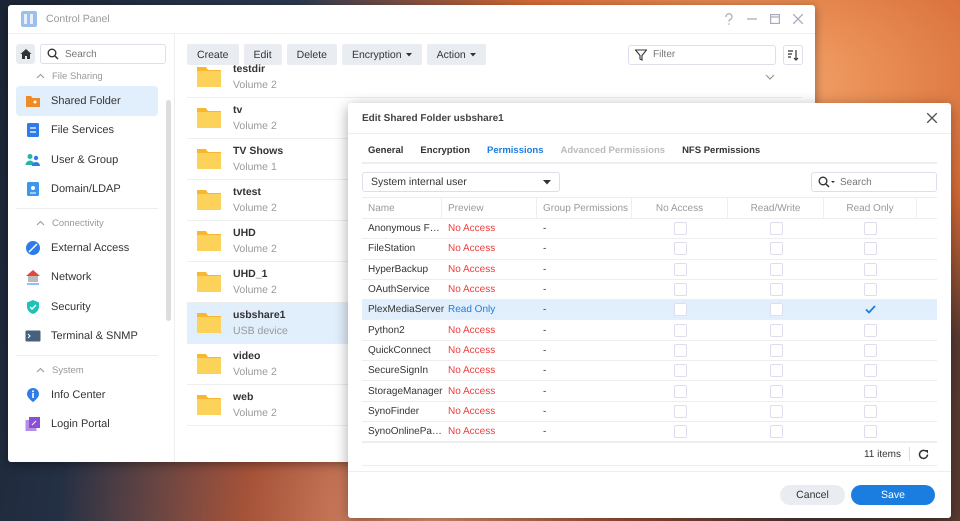 This screenshot has width=960, height=521. What do you see at coordinates (87, 247) in the screenshot?
I see `sidebar-item: External Access` at bounding box center [87, 247].